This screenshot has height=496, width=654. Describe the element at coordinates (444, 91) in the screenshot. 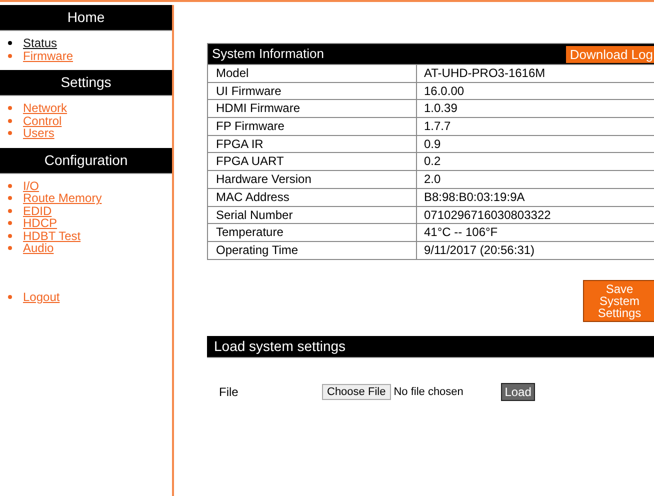

I see `table-cell-text: 16.0.00` at that location.